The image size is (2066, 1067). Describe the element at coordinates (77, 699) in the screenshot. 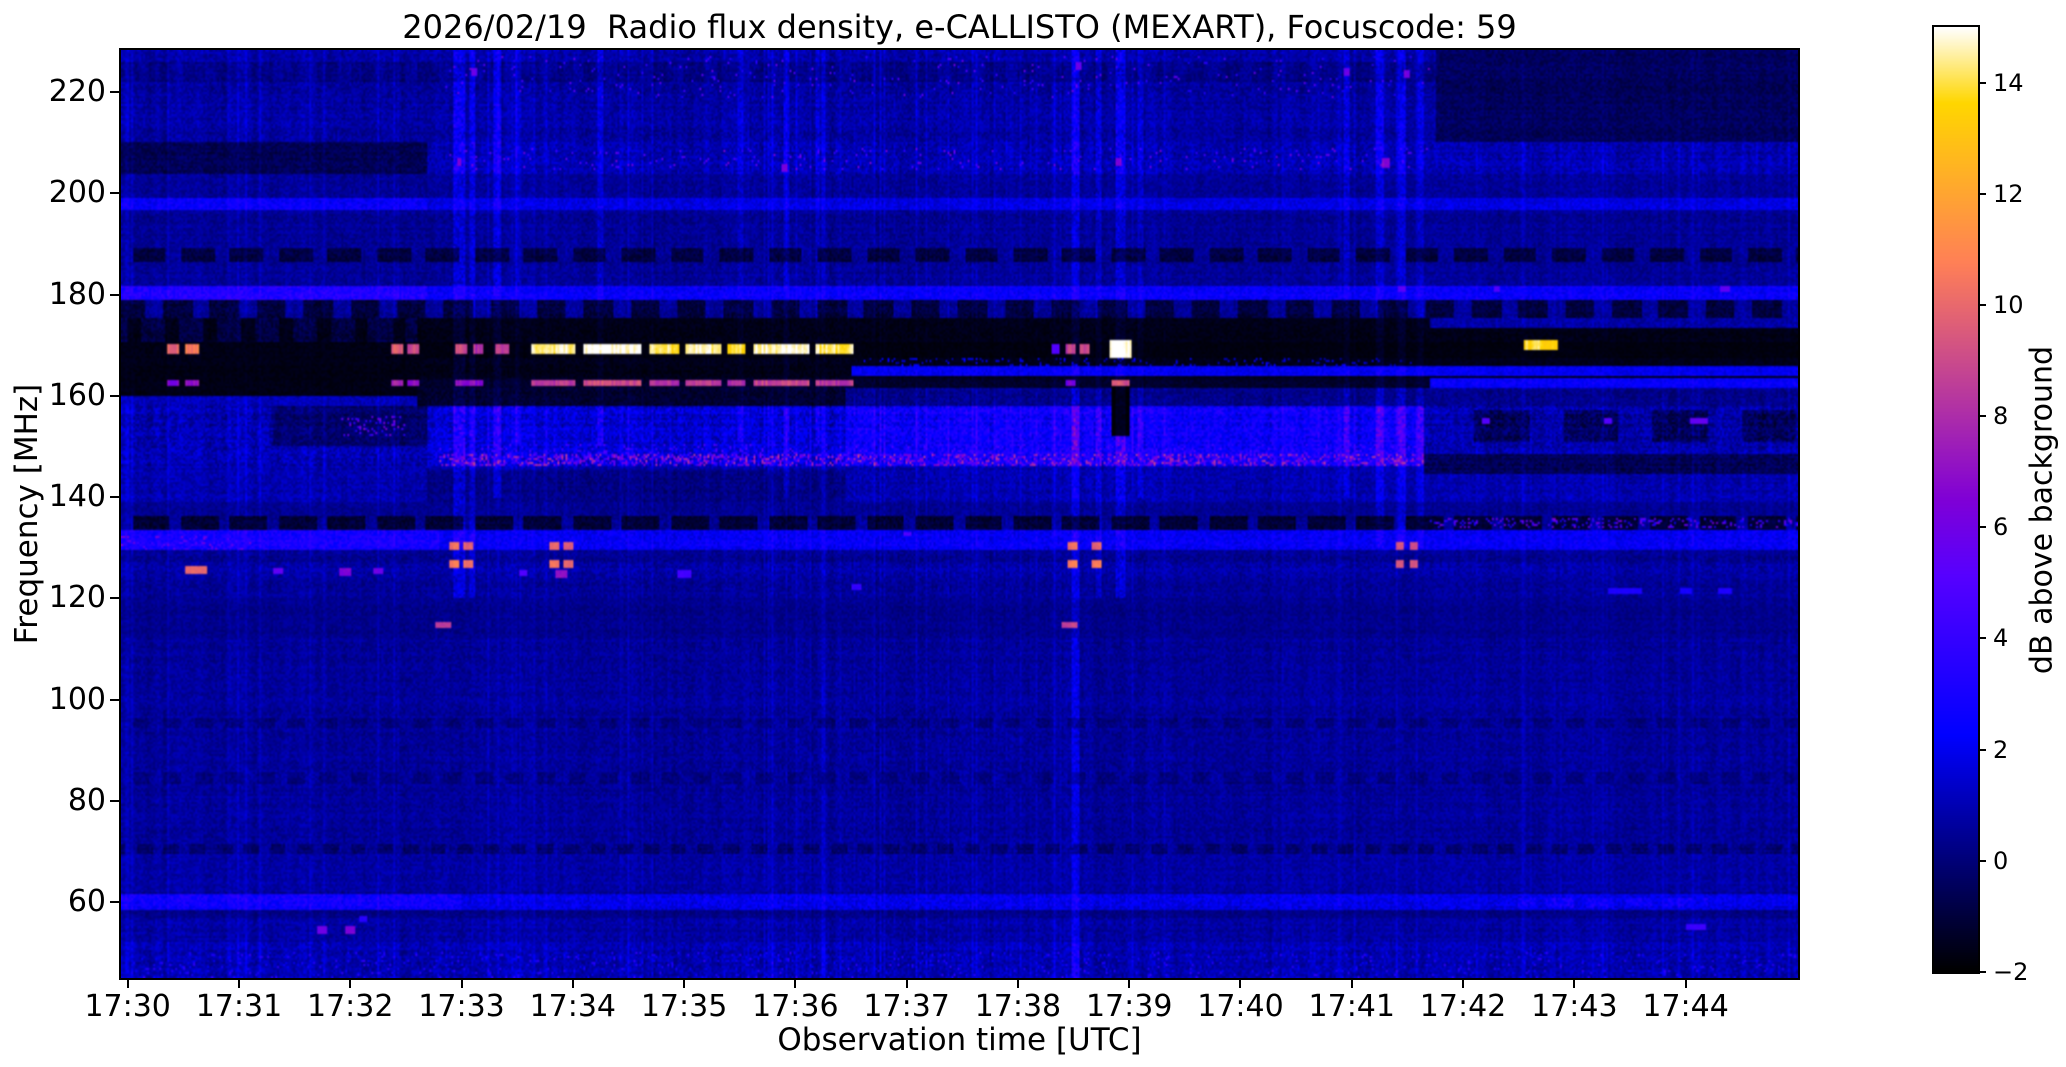

I see `y-tick-label: 100` at that location.